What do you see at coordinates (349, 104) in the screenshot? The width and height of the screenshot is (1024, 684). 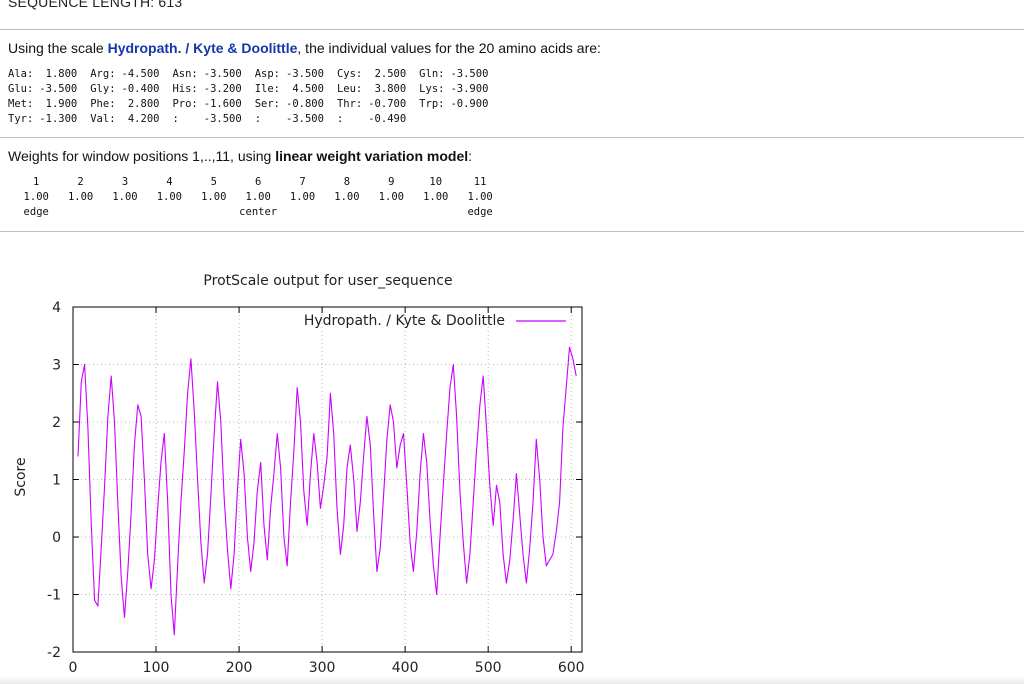 I see `amino-acid-name: Thr:` at bounding box center [349, 104].